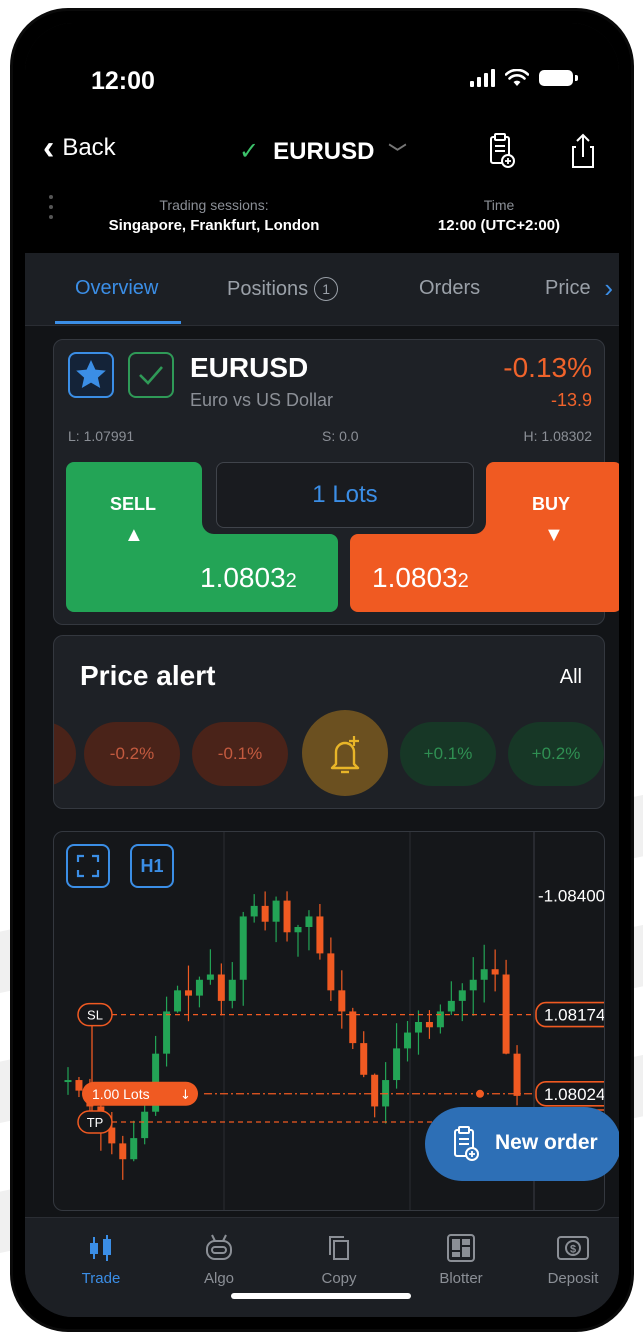  Describe the element at coordinates (123, 81) in the screenshot. I see `status-time: 12:00` at that location.